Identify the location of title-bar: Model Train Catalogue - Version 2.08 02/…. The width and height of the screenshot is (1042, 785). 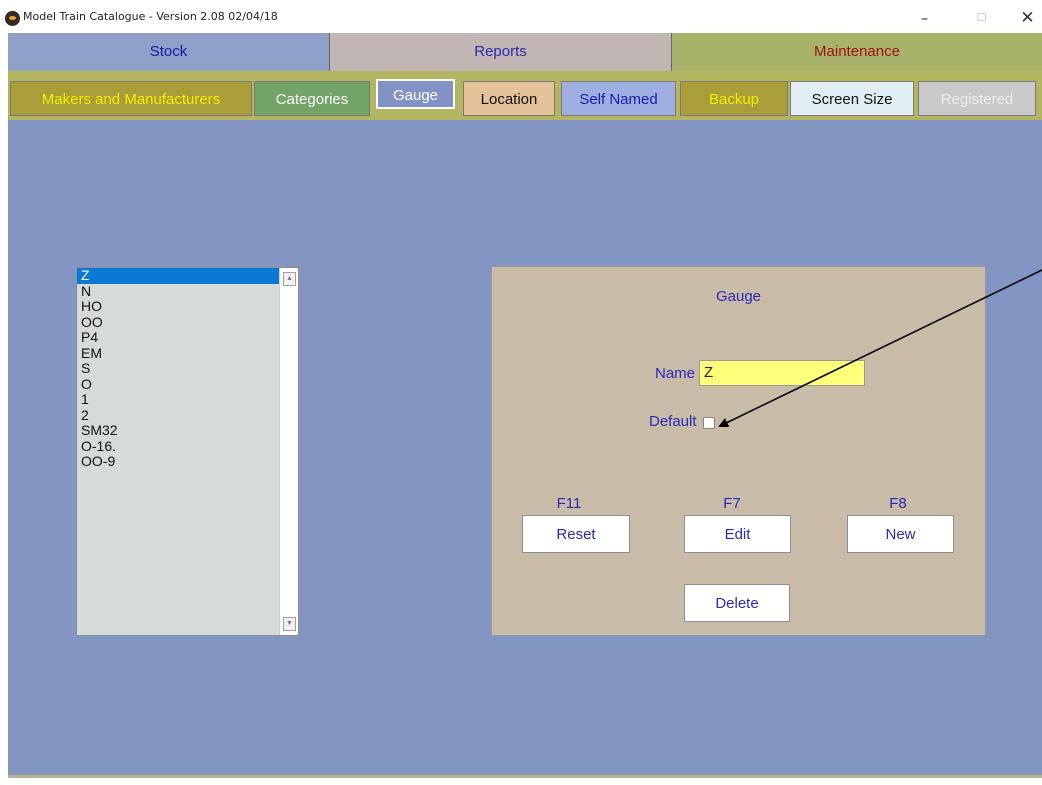
(521, 16).